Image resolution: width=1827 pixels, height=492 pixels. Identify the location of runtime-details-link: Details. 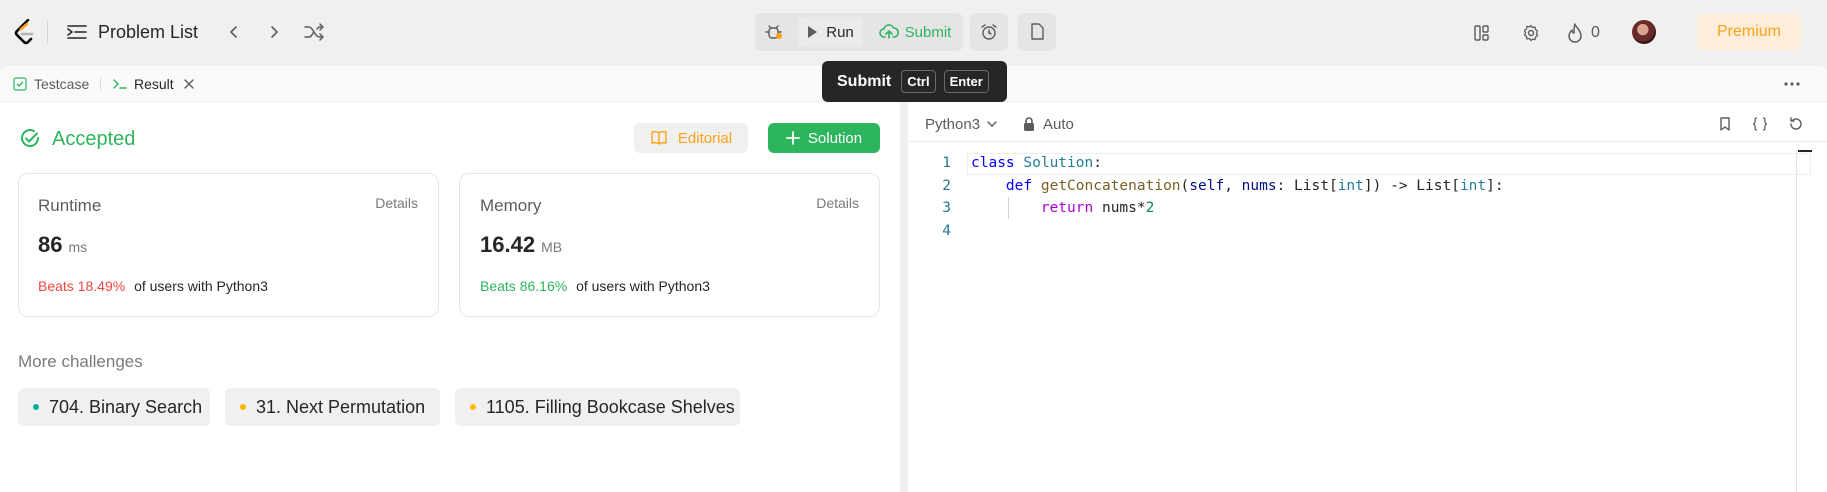
(396, 203).